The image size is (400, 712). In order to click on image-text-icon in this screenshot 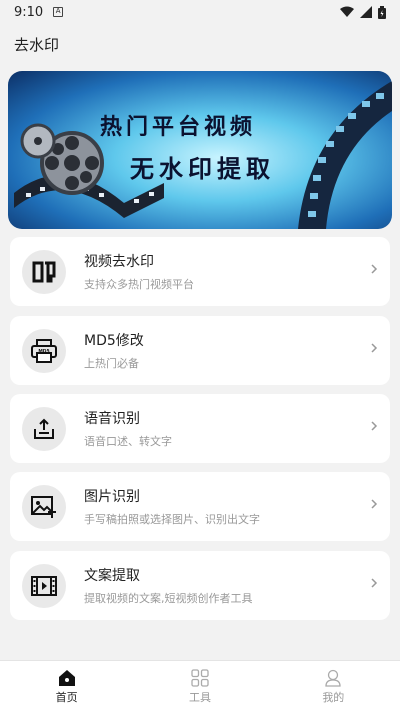, I will do `click(43, 506)`.